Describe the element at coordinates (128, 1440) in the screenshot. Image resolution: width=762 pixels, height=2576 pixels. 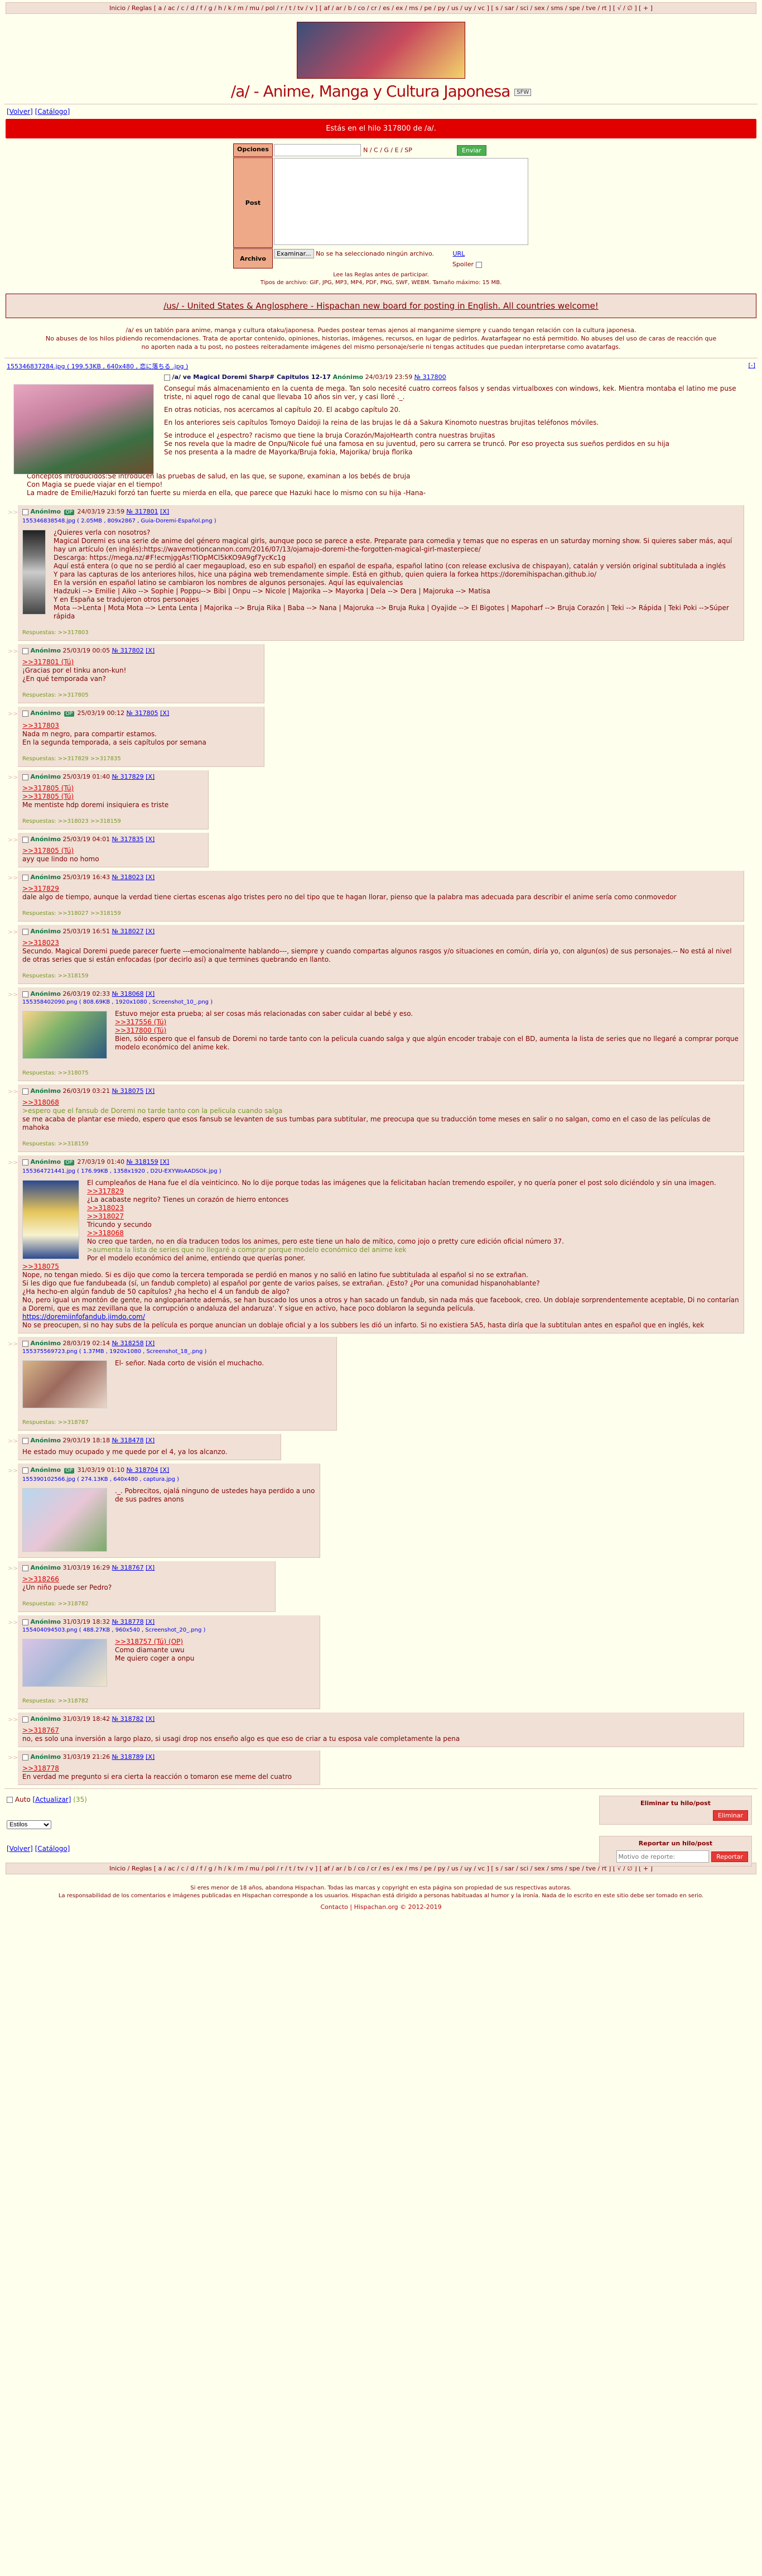
I see `reply-post-number: № 318478` at that location.